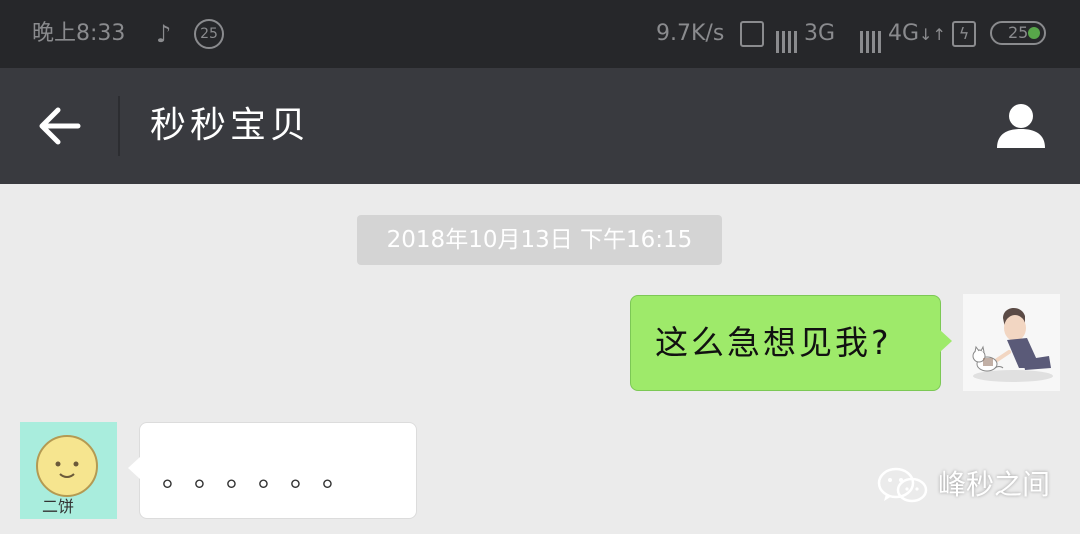 The image size is (1080, 534). I want to click on smiley-face-avatar-icon: 二饼, so click(68, 470).